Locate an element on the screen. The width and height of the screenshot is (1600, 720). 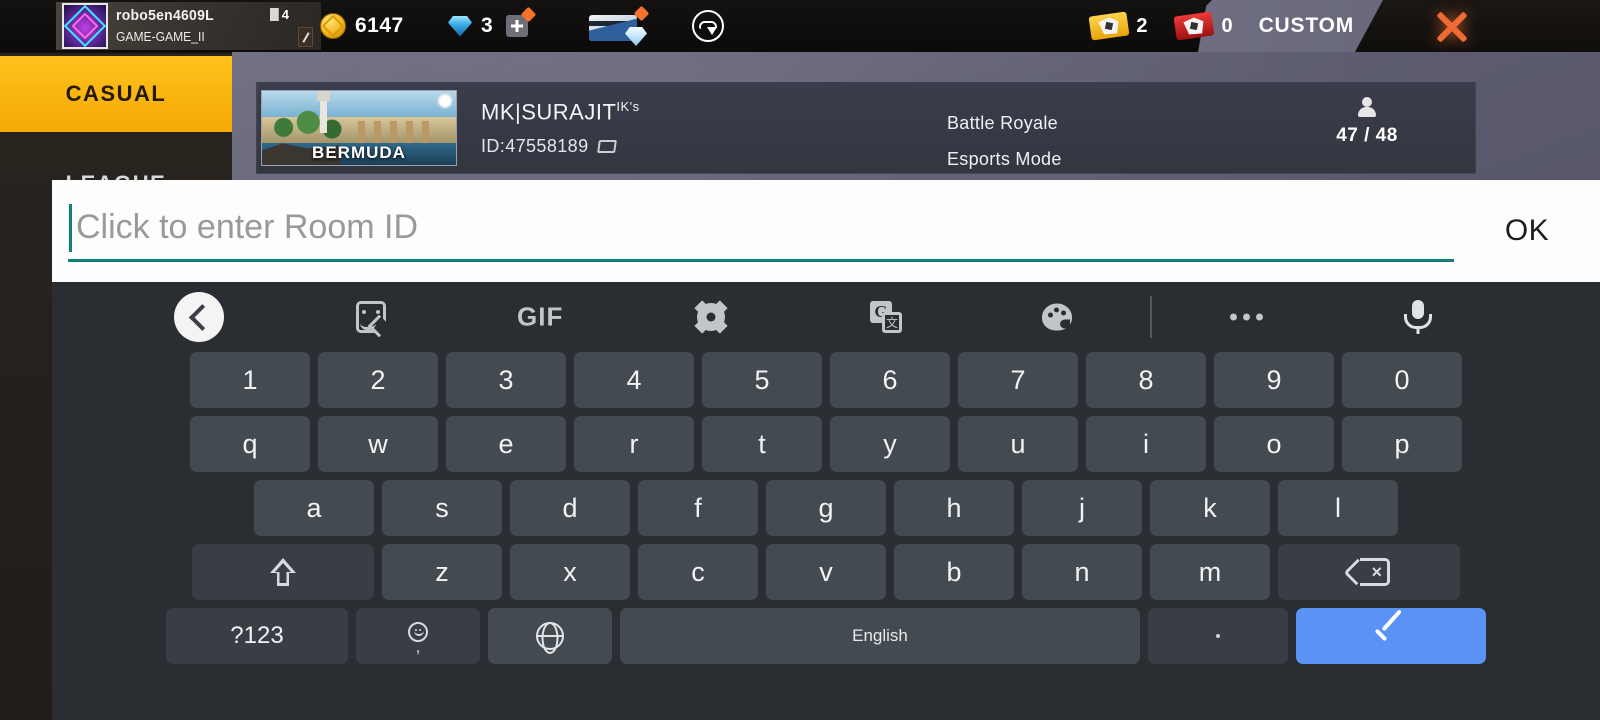
backspace-key: × is located at coordinates (1369, 572).